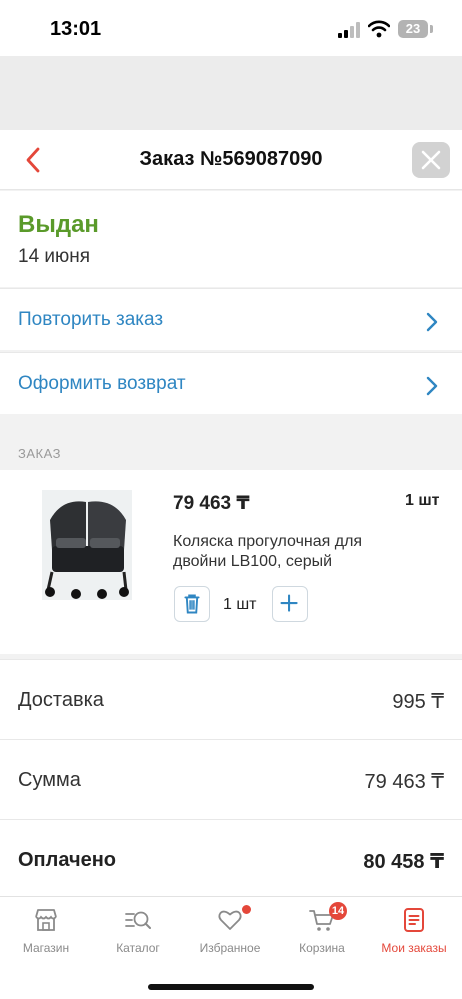 The height and width of the screenshot is (999, 462). I want to click on tab-my-orders: Мои заказы, so click(414, 932).